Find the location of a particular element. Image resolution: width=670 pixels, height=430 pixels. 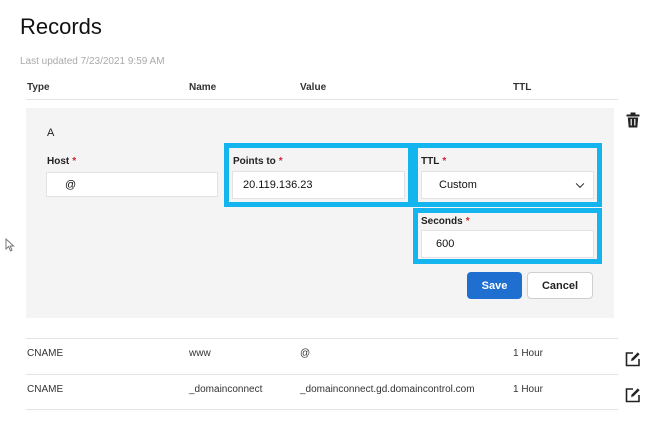

column-header-type: Type is located at coordinates (38, 87).